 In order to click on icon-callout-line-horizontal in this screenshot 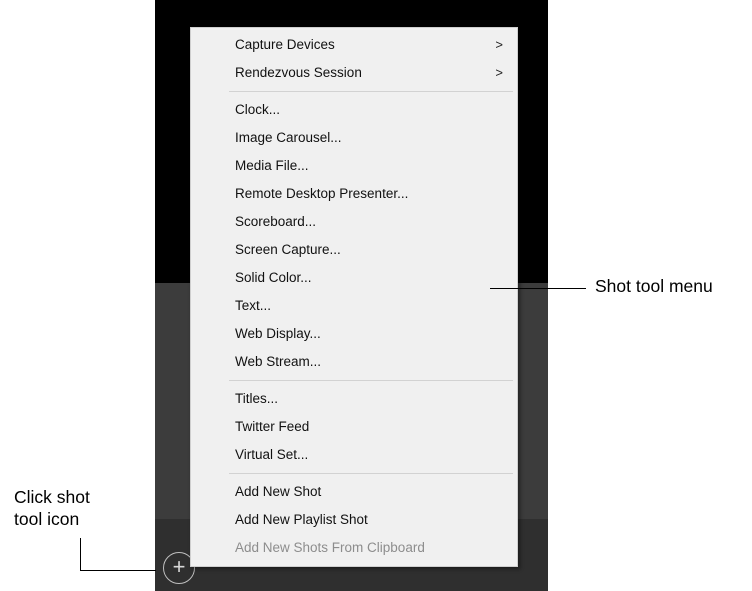, I will do `click(118, 570)`.